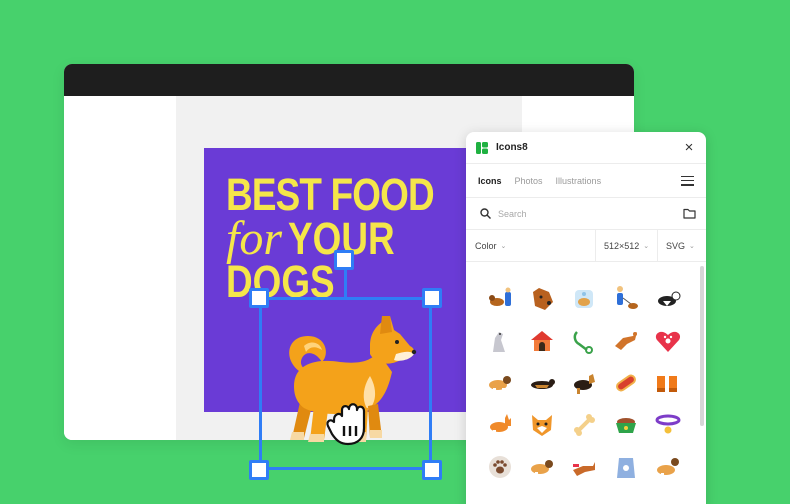  What do you see at coordinates (626, 299) in the screenshot?
I see `dog-walker-icon` at bounding box center [626, 299].